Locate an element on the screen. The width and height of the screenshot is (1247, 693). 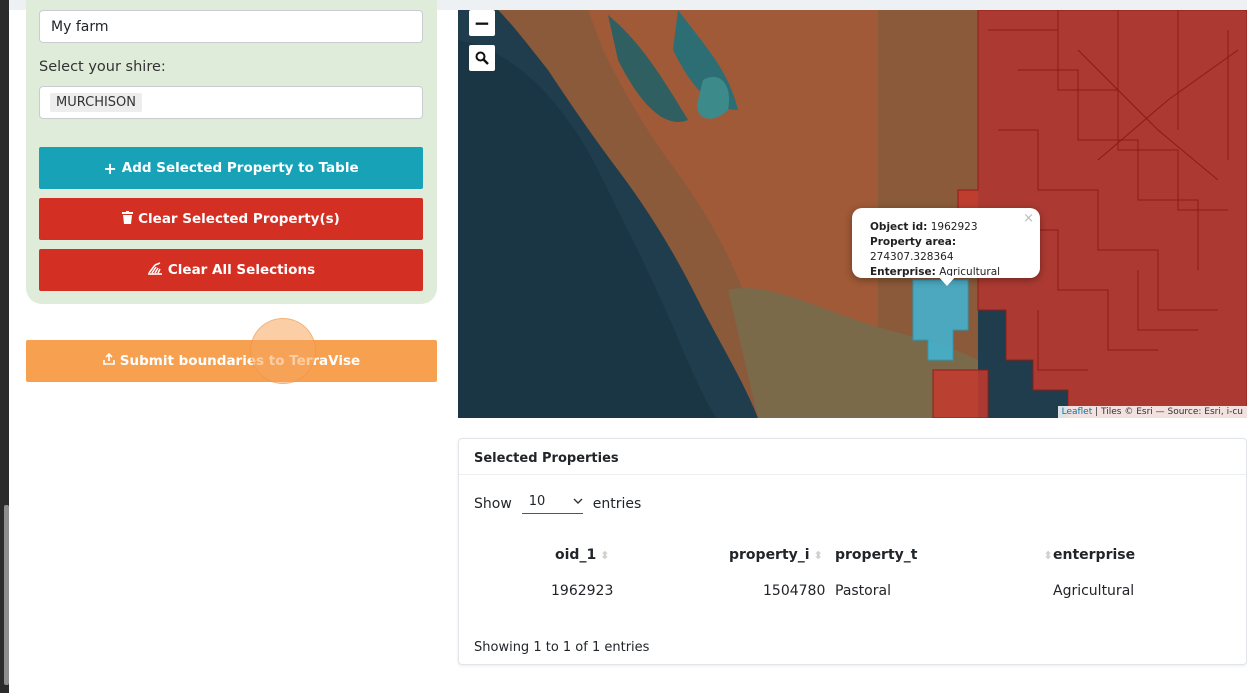
clear-all-label: Clear All Selections is located at coordinates (241, 270).